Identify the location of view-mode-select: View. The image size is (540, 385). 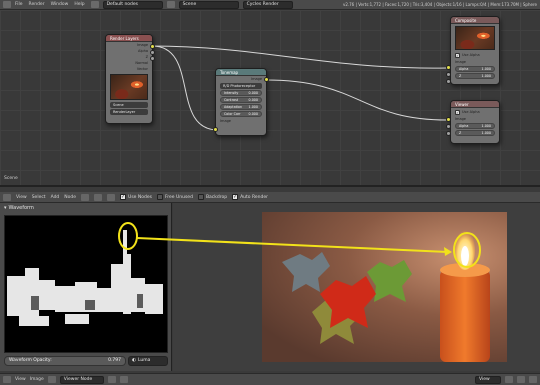
(488, 379).